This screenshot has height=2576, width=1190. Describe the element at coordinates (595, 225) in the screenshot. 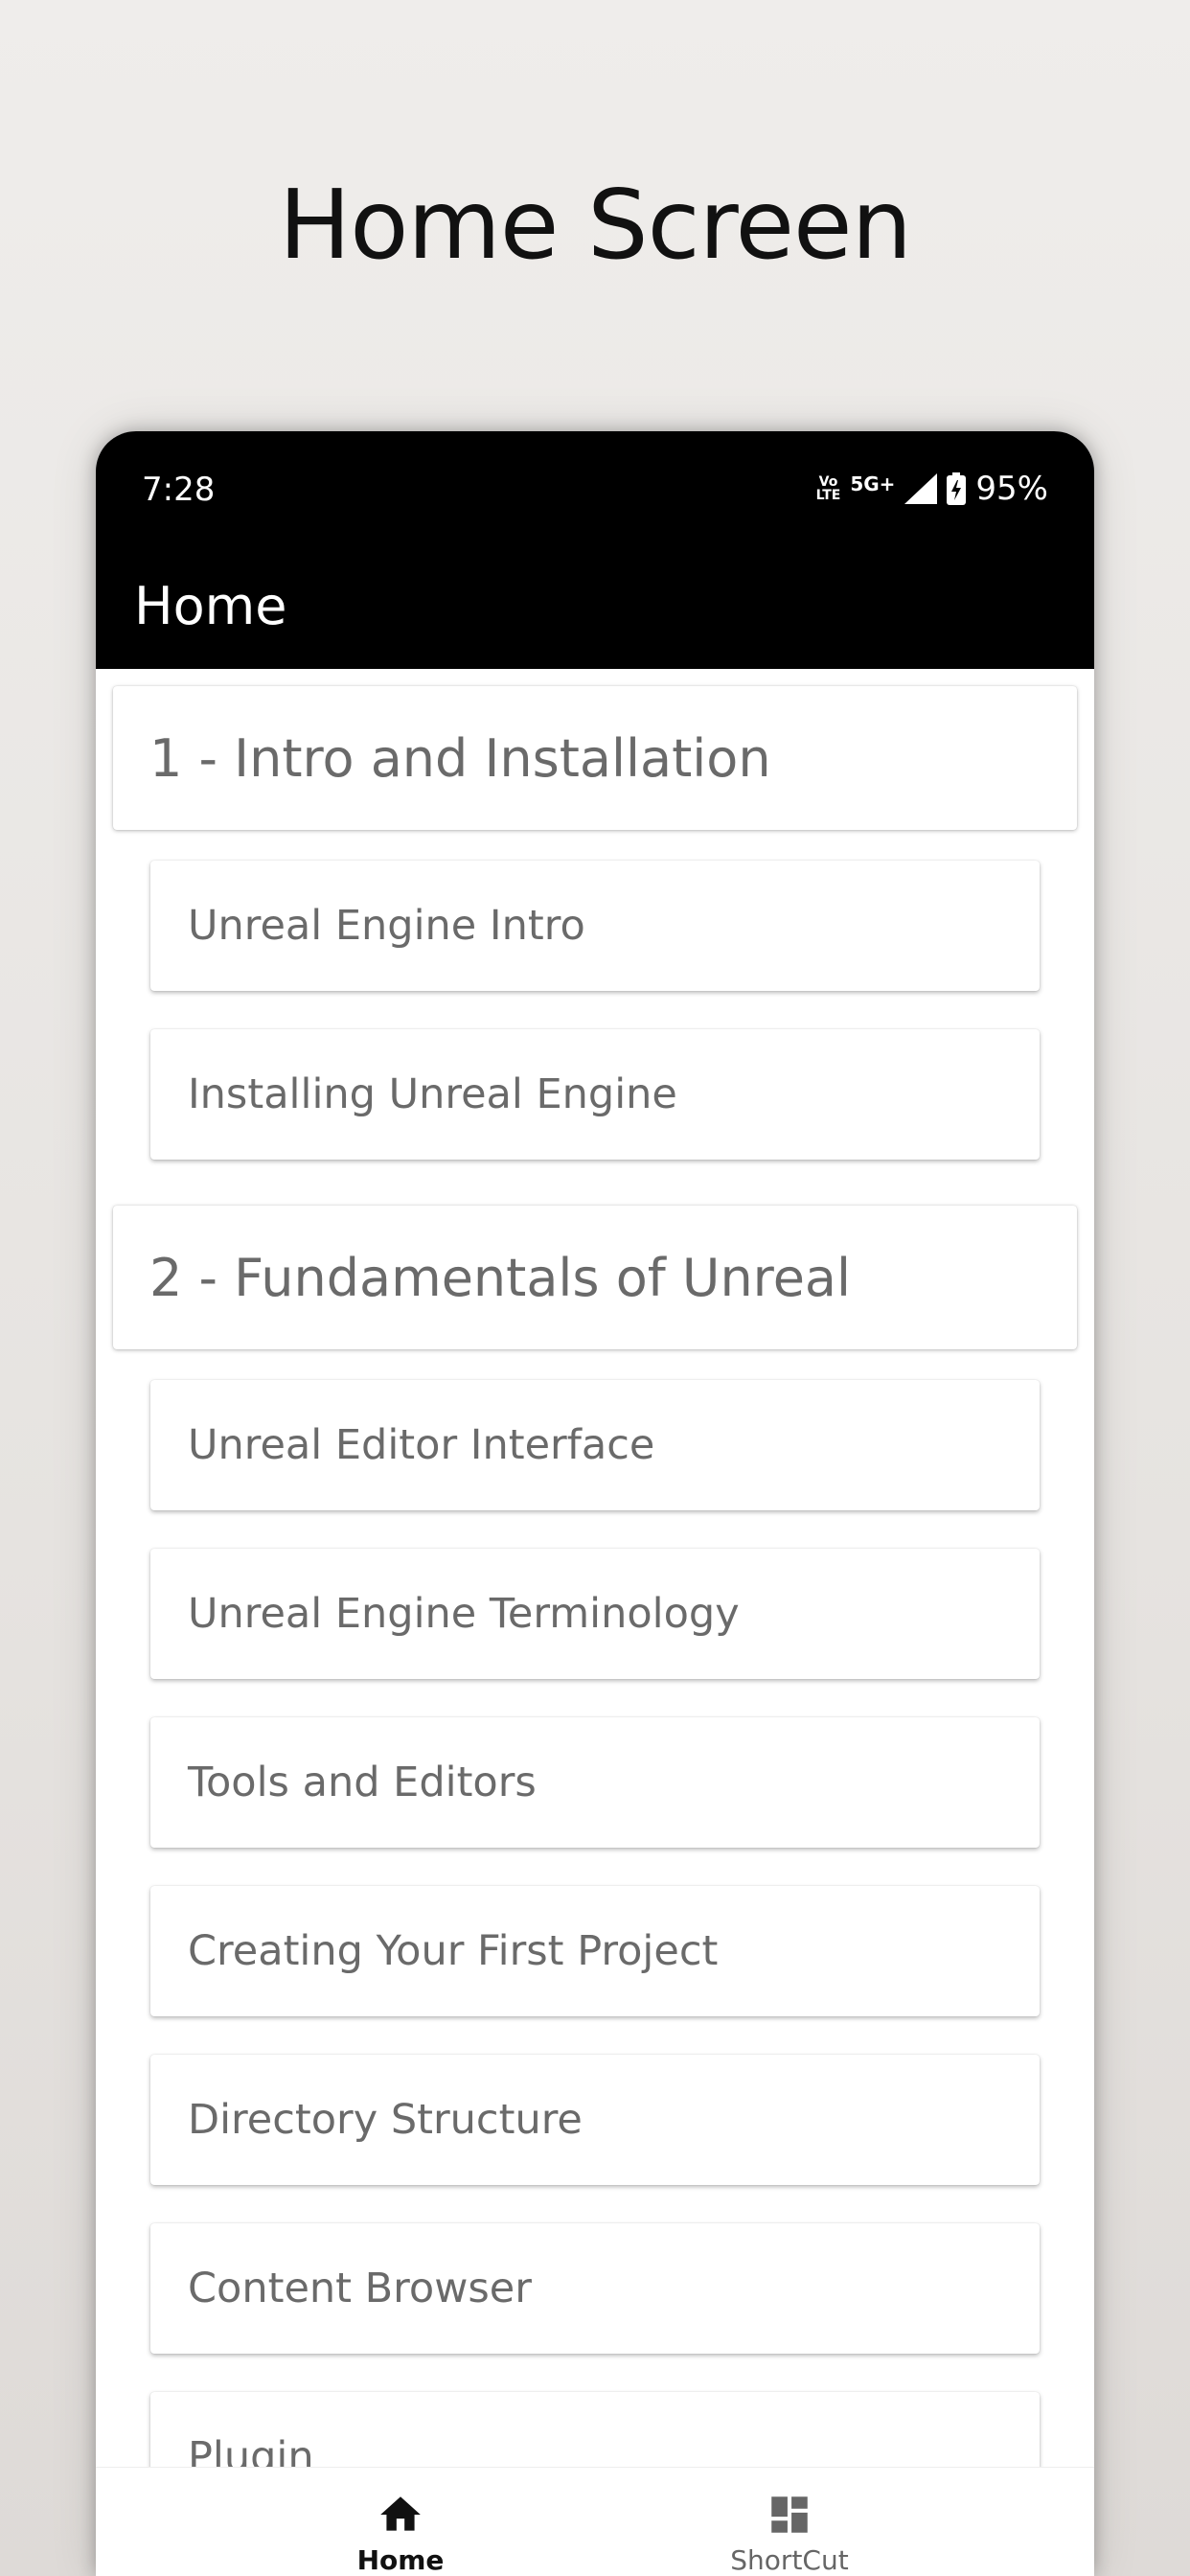

I see `page-heading: Home Screen` at that location.